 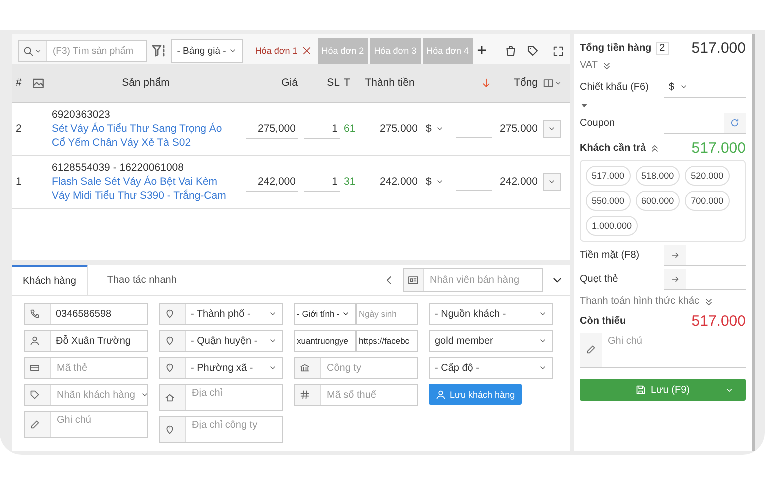 What do you see at coordinates (221, 368) in the screenshot?
I see `dropdown: - Phường xã -` at bounding box center [221, 368].